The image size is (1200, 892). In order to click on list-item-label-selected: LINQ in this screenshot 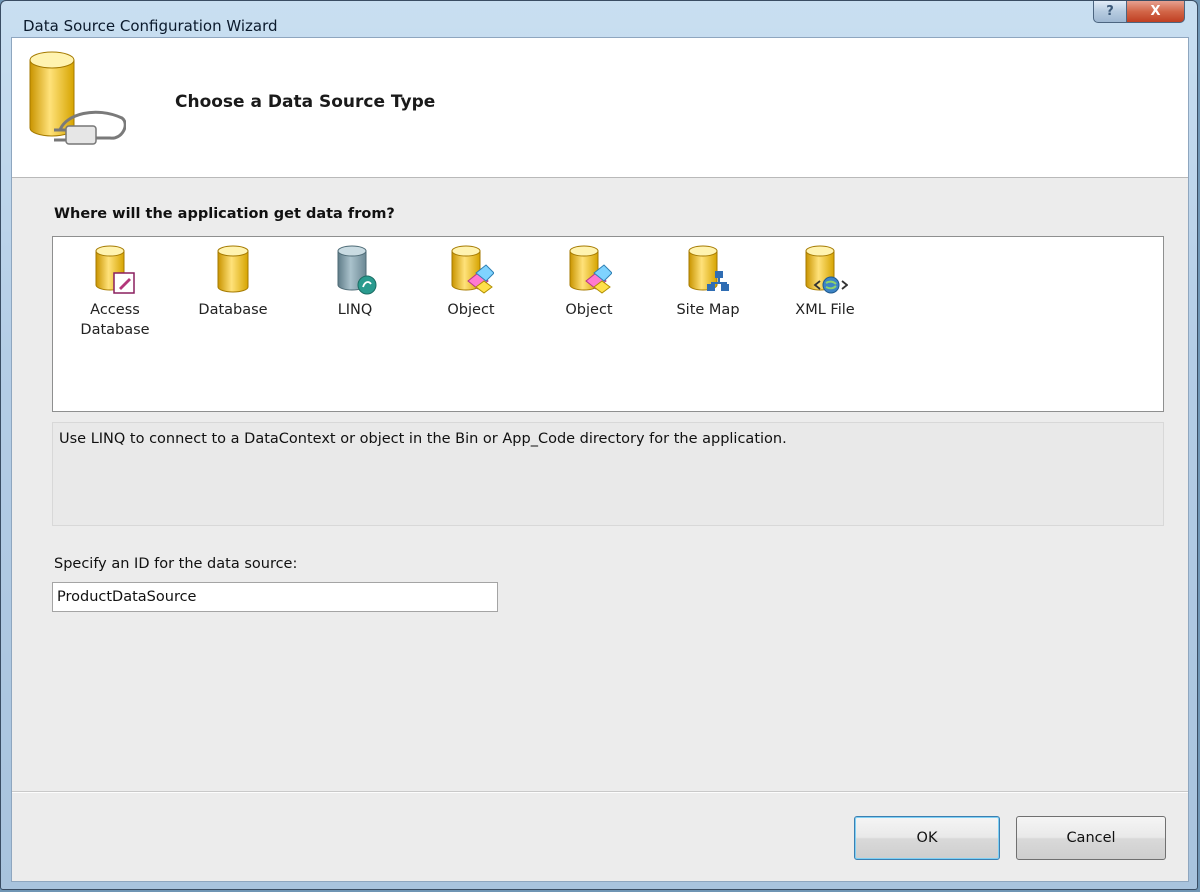, I will do `click(355, 310)`.